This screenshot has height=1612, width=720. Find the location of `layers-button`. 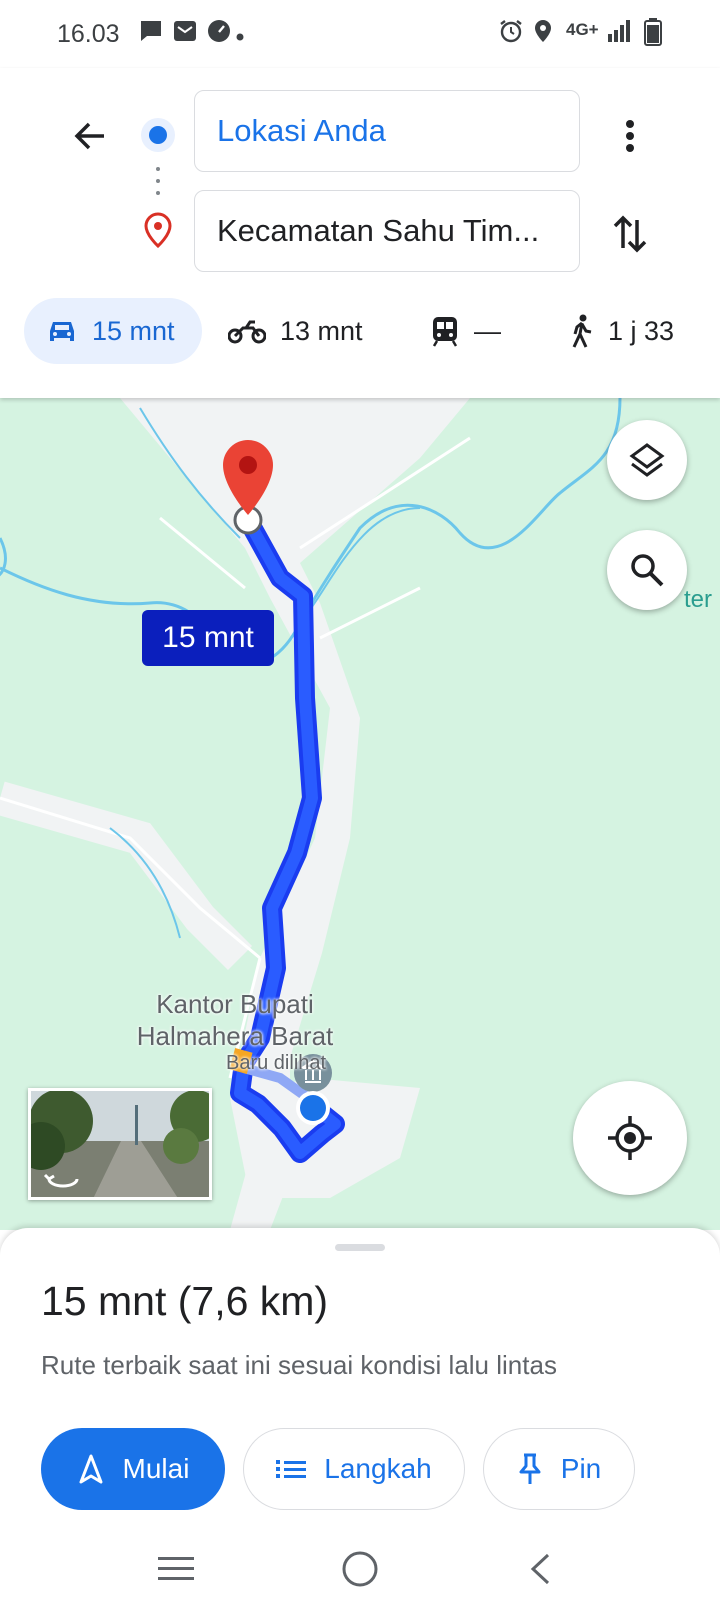

layers-button is located at coordinates (647, 460).